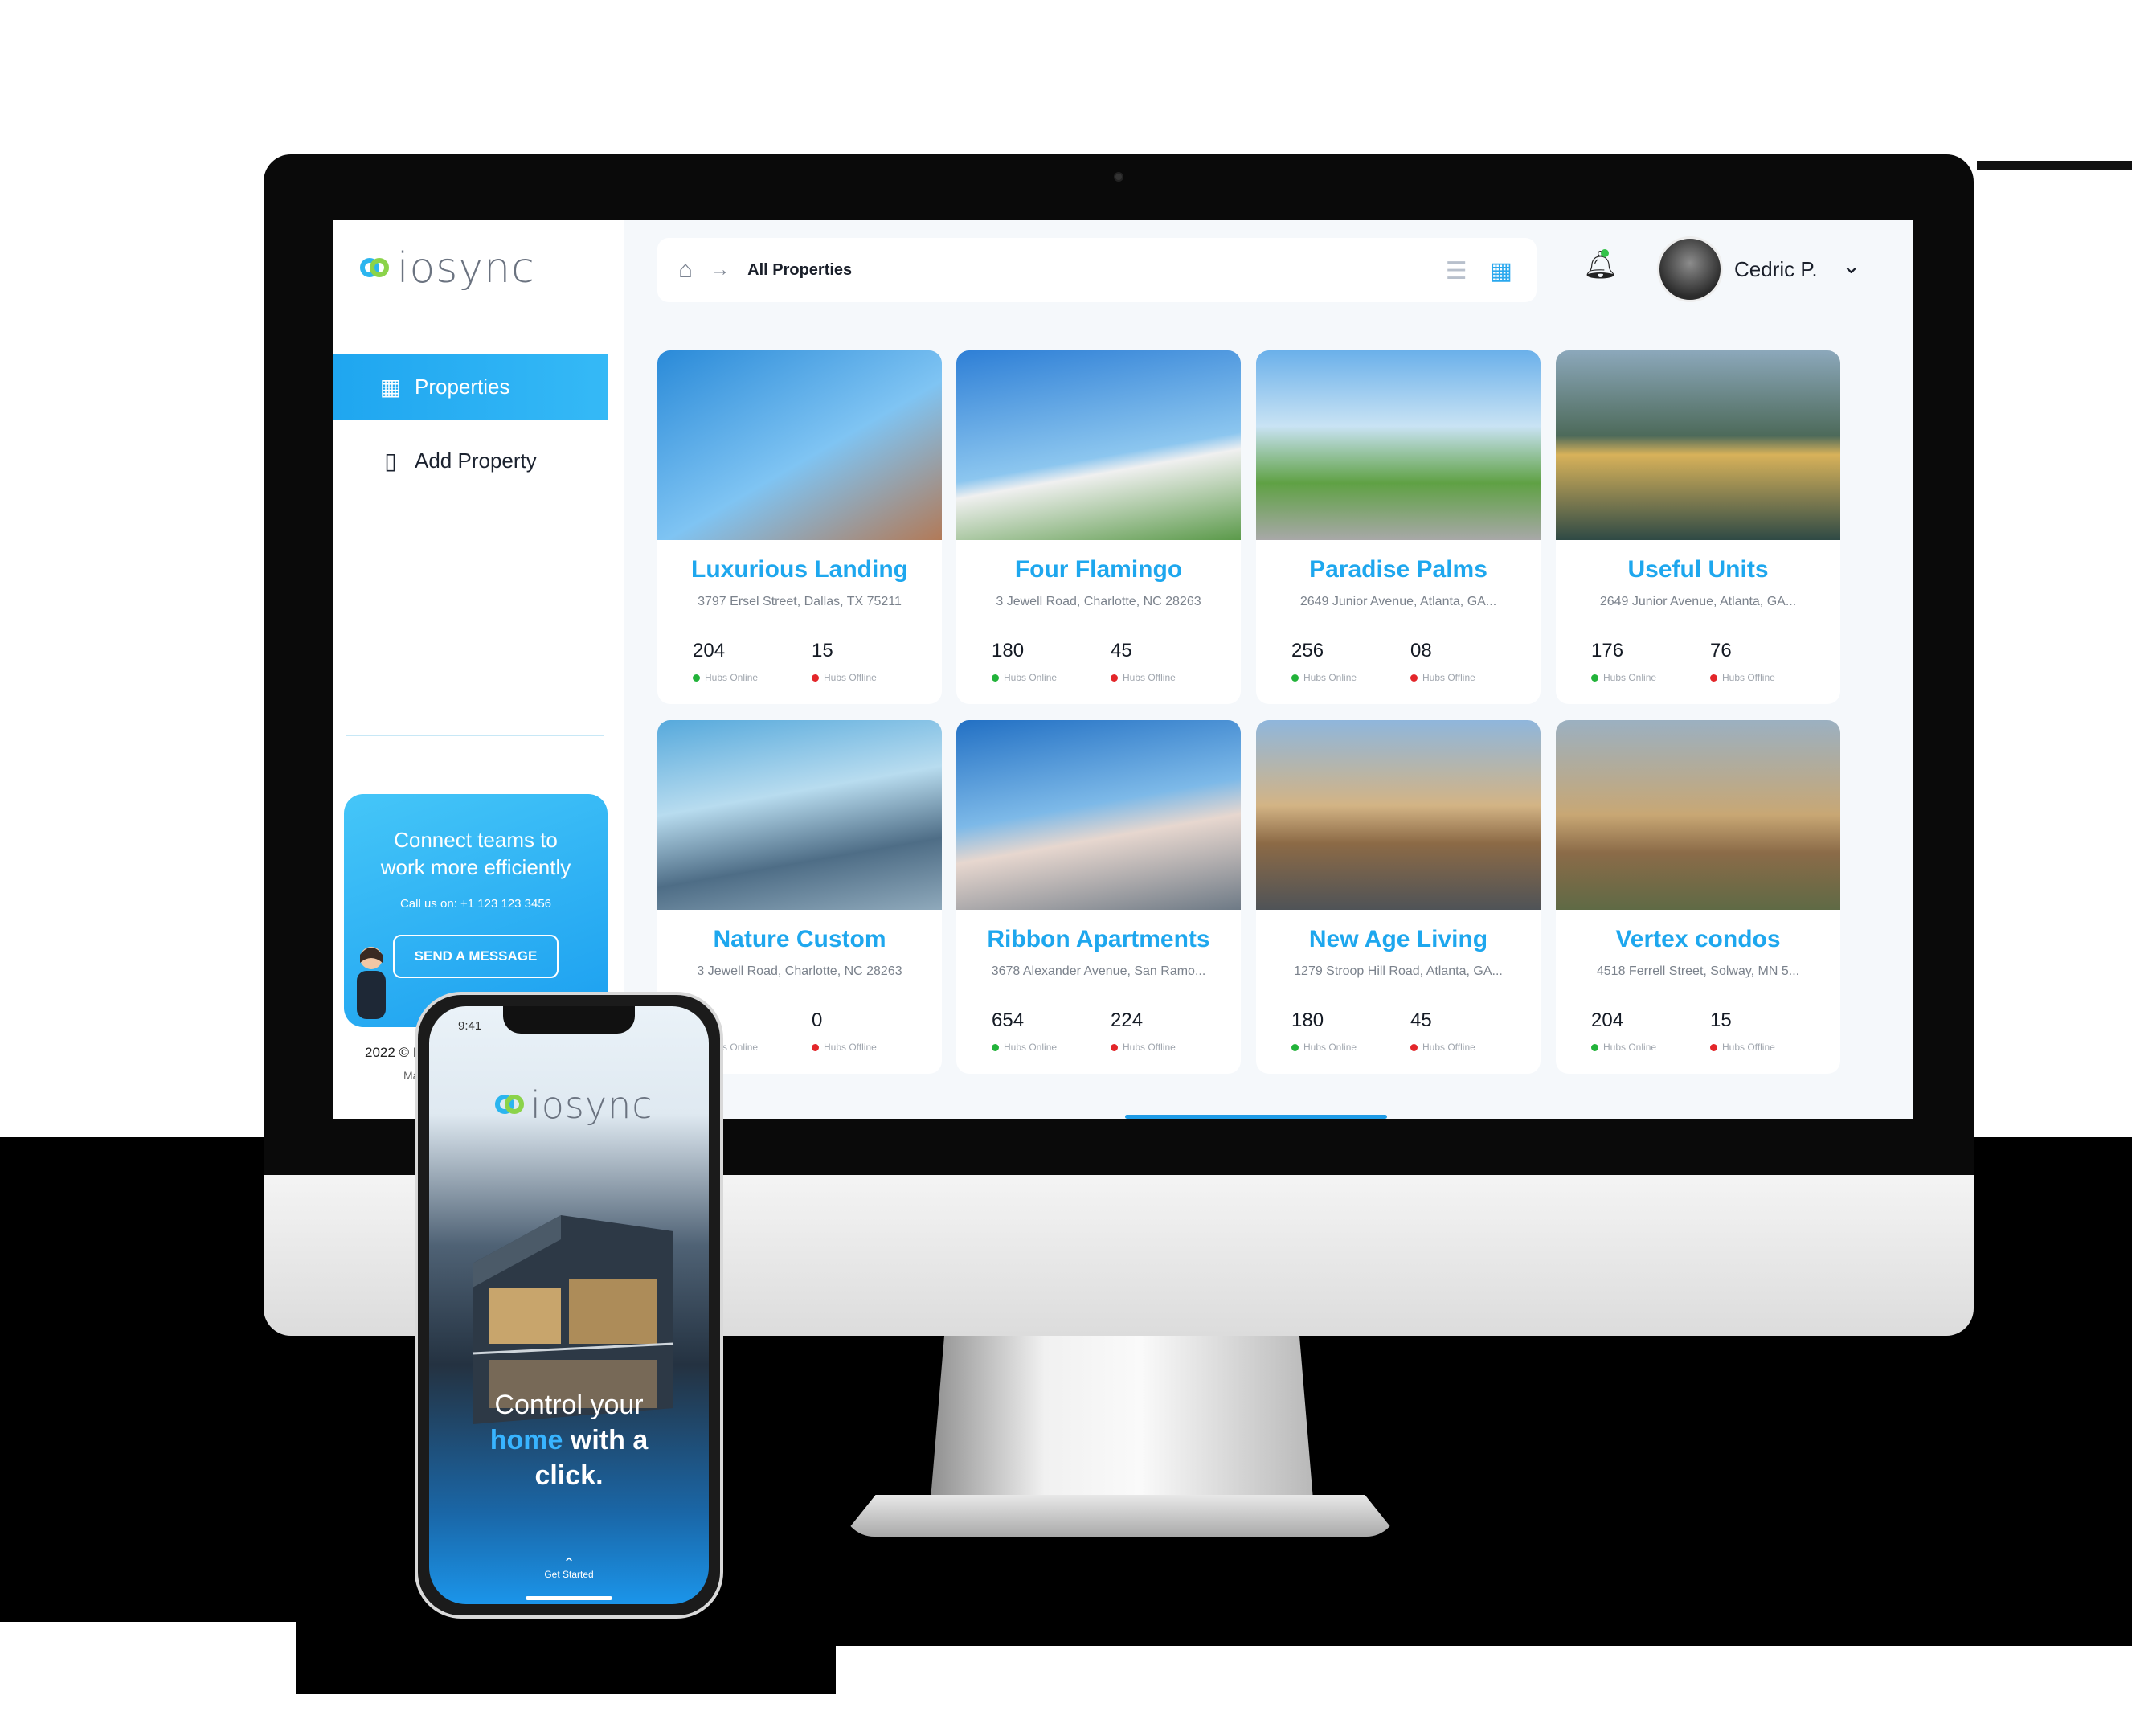 The image size is (2132, 1736). Describe the element at coordinates (610, 1440) in the screenshot. I see `phone-headline-line2: with a` at that location.